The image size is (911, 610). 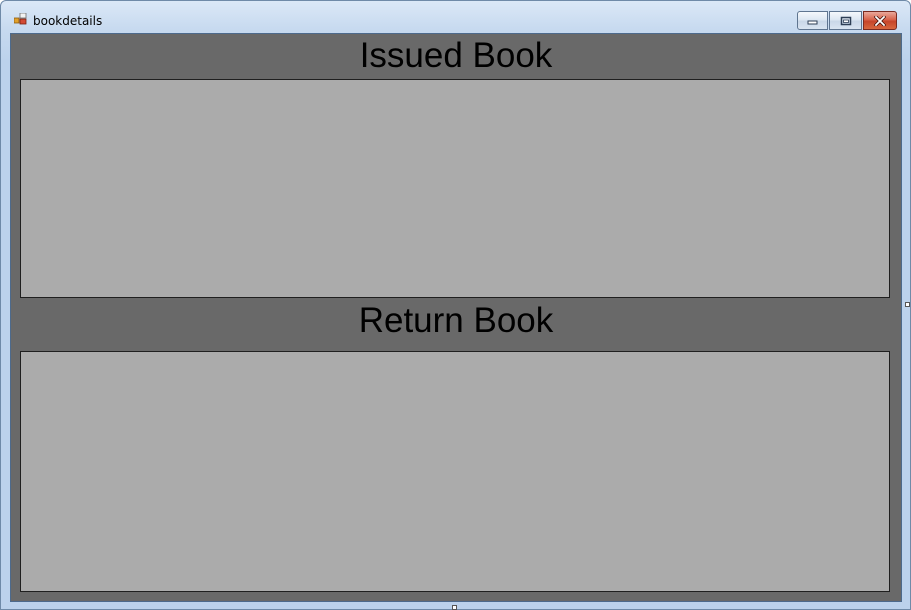 What do you see at coordinates (20, 19) in the screenshot?
I see `winforms-app-icon` at bounding box center [20, 19].